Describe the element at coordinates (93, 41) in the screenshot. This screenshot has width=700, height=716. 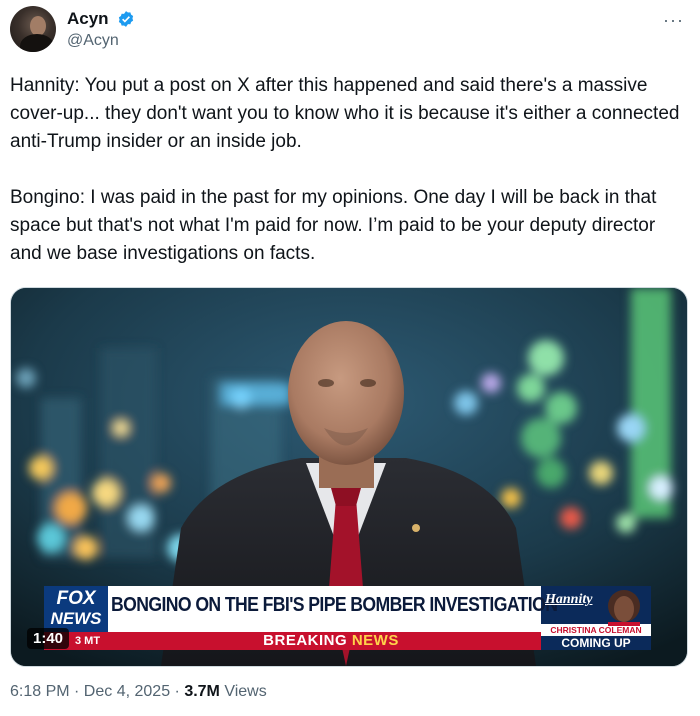
I see `author-handle: @Acyn` at that location.